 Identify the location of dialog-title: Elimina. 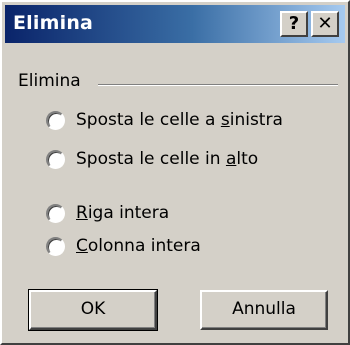
(53, 23).